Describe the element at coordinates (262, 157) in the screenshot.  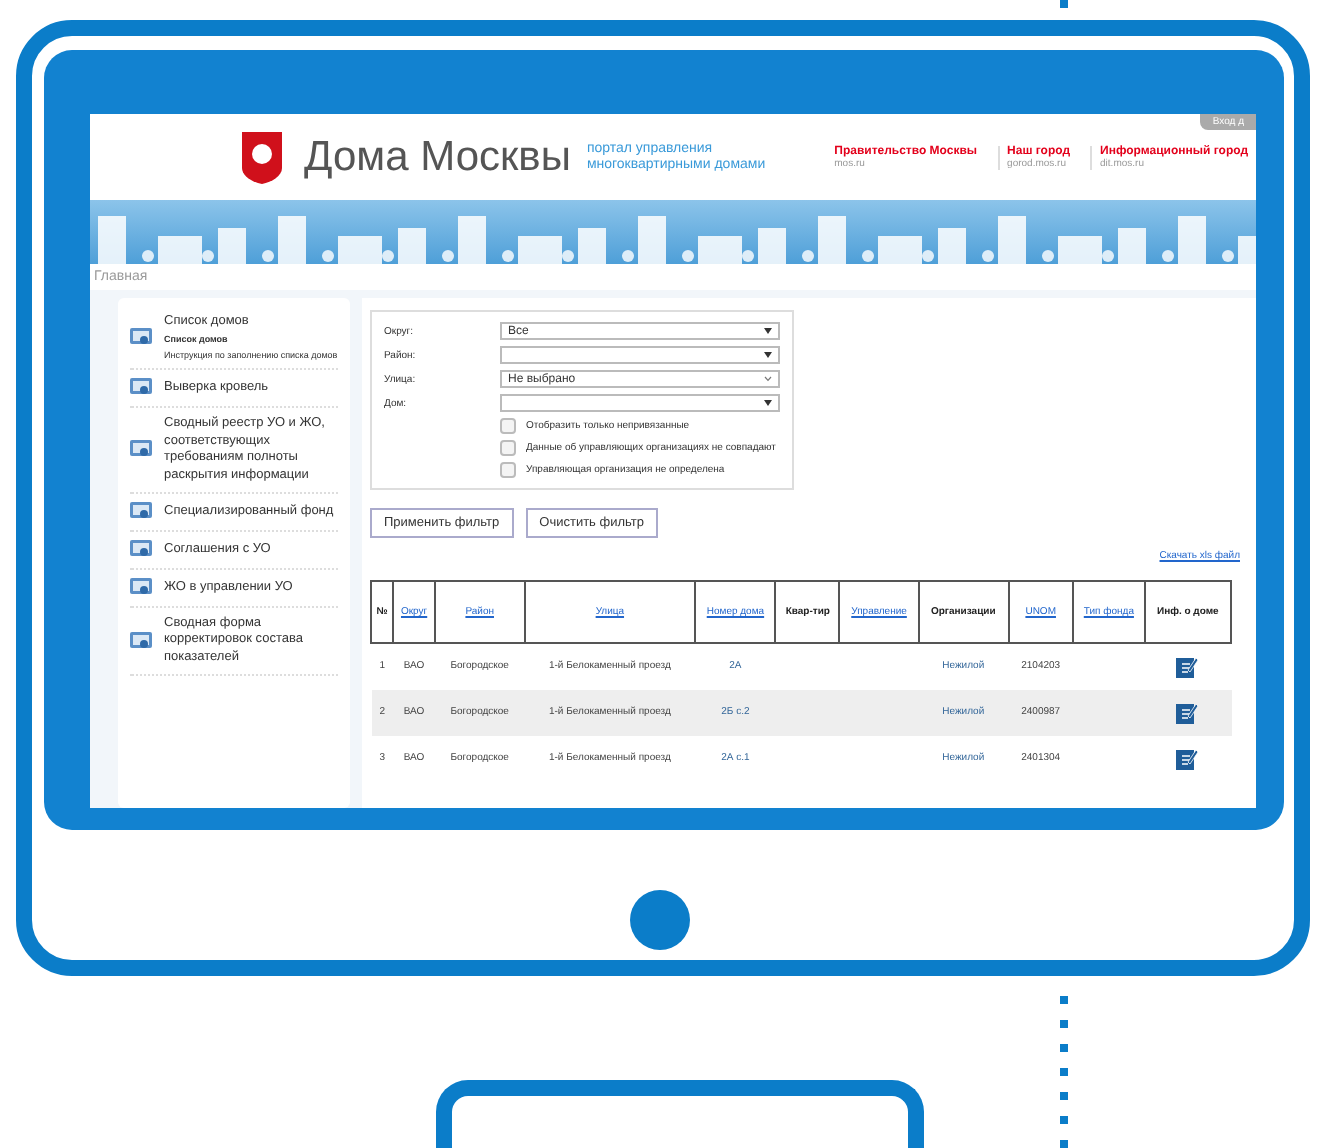
I see `coat-of-arms-icon` at that location.